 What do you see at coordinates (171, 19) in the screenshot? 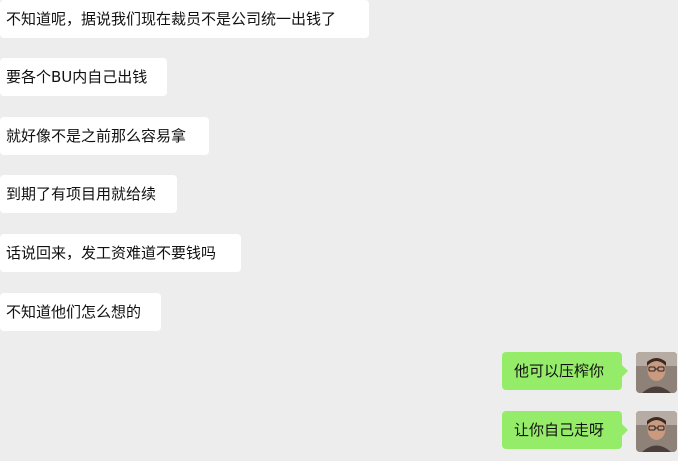
I see `message-text: 不知道呢，据说我们现在裁员不是公司统一出钱了` at bounding box center [171, 19].